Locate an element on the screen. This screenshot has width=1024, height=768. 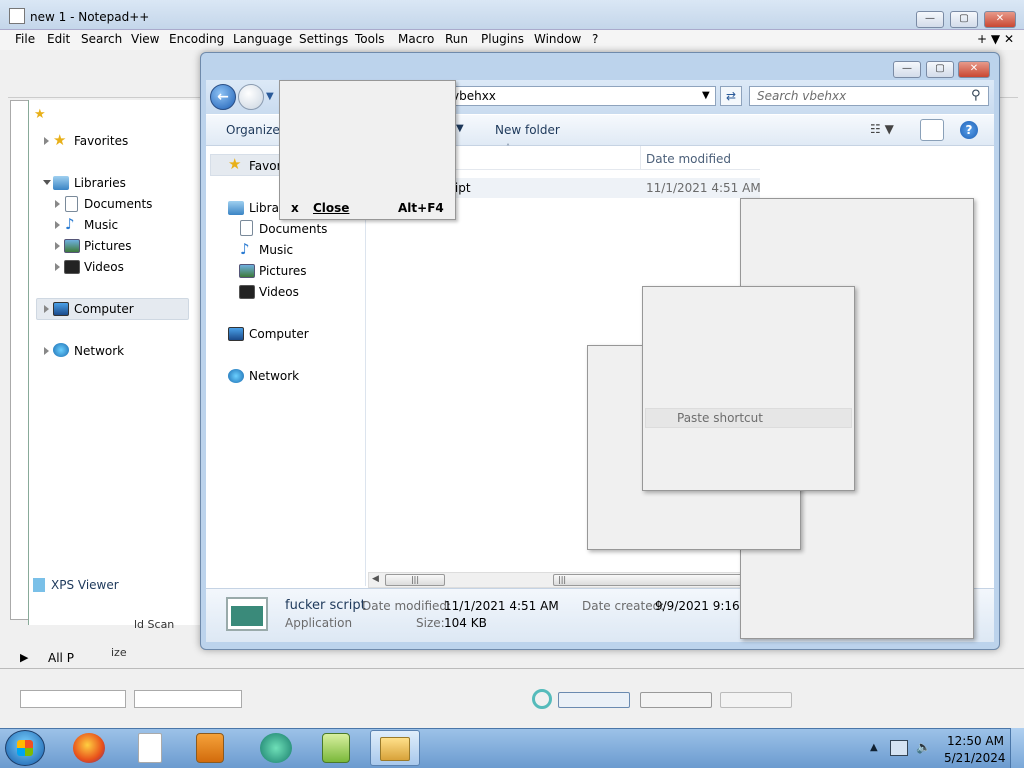
nav-videos: Videos is located at coordinates (279, 292).